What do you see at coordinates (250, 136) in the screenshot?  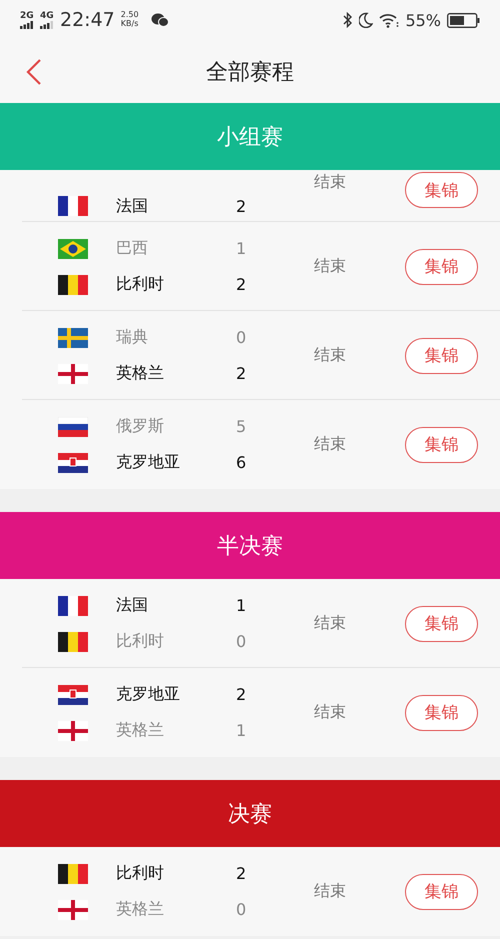 I see `section-header: 小组赛` at bounding box center [250, 136].